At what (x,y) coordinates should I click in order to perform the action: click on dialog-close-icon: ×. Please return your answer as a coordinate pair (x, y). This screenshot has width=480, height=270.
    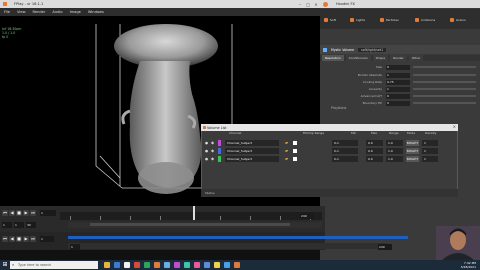
    Looking at the image, I should click on (454, 126).